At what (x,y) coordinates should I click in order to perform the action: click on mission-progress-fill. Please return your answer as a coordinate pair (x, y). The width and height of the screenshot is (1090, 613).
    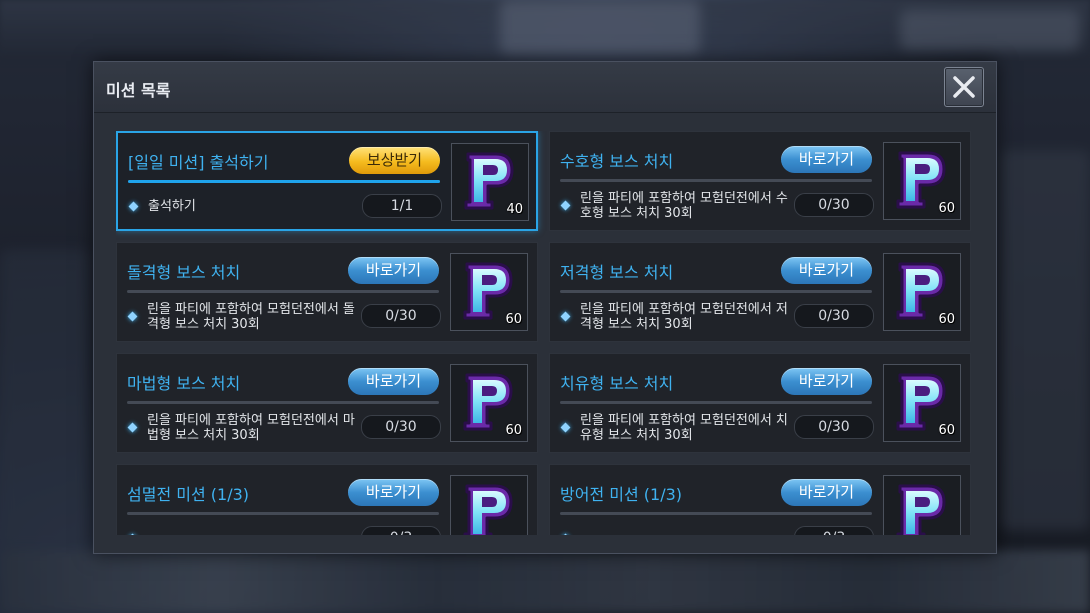
    Looking at the image, I should click on (284, 181).